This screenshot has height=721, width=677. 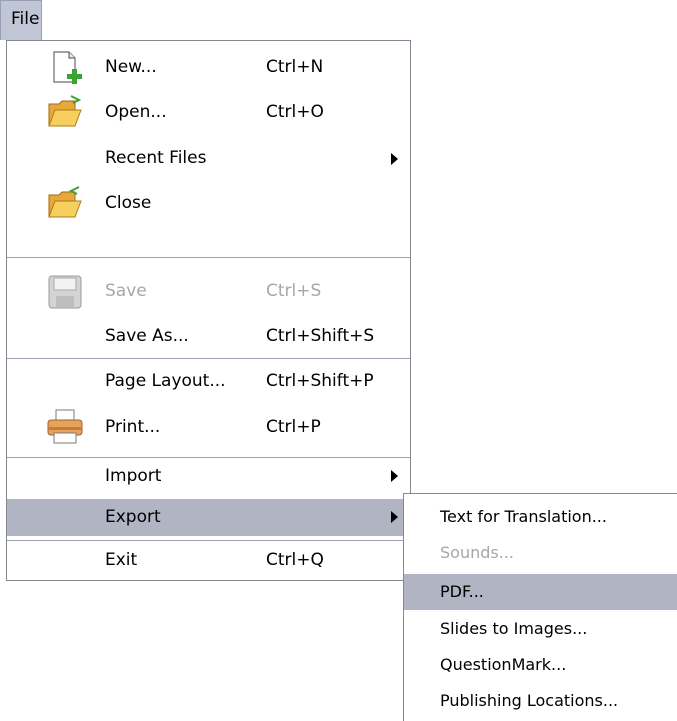 What do you see at coordinates (208, 67) in the screenshot?
I see `menu-item-new: New... Ctrl+N` at bounding box center [208, 67].